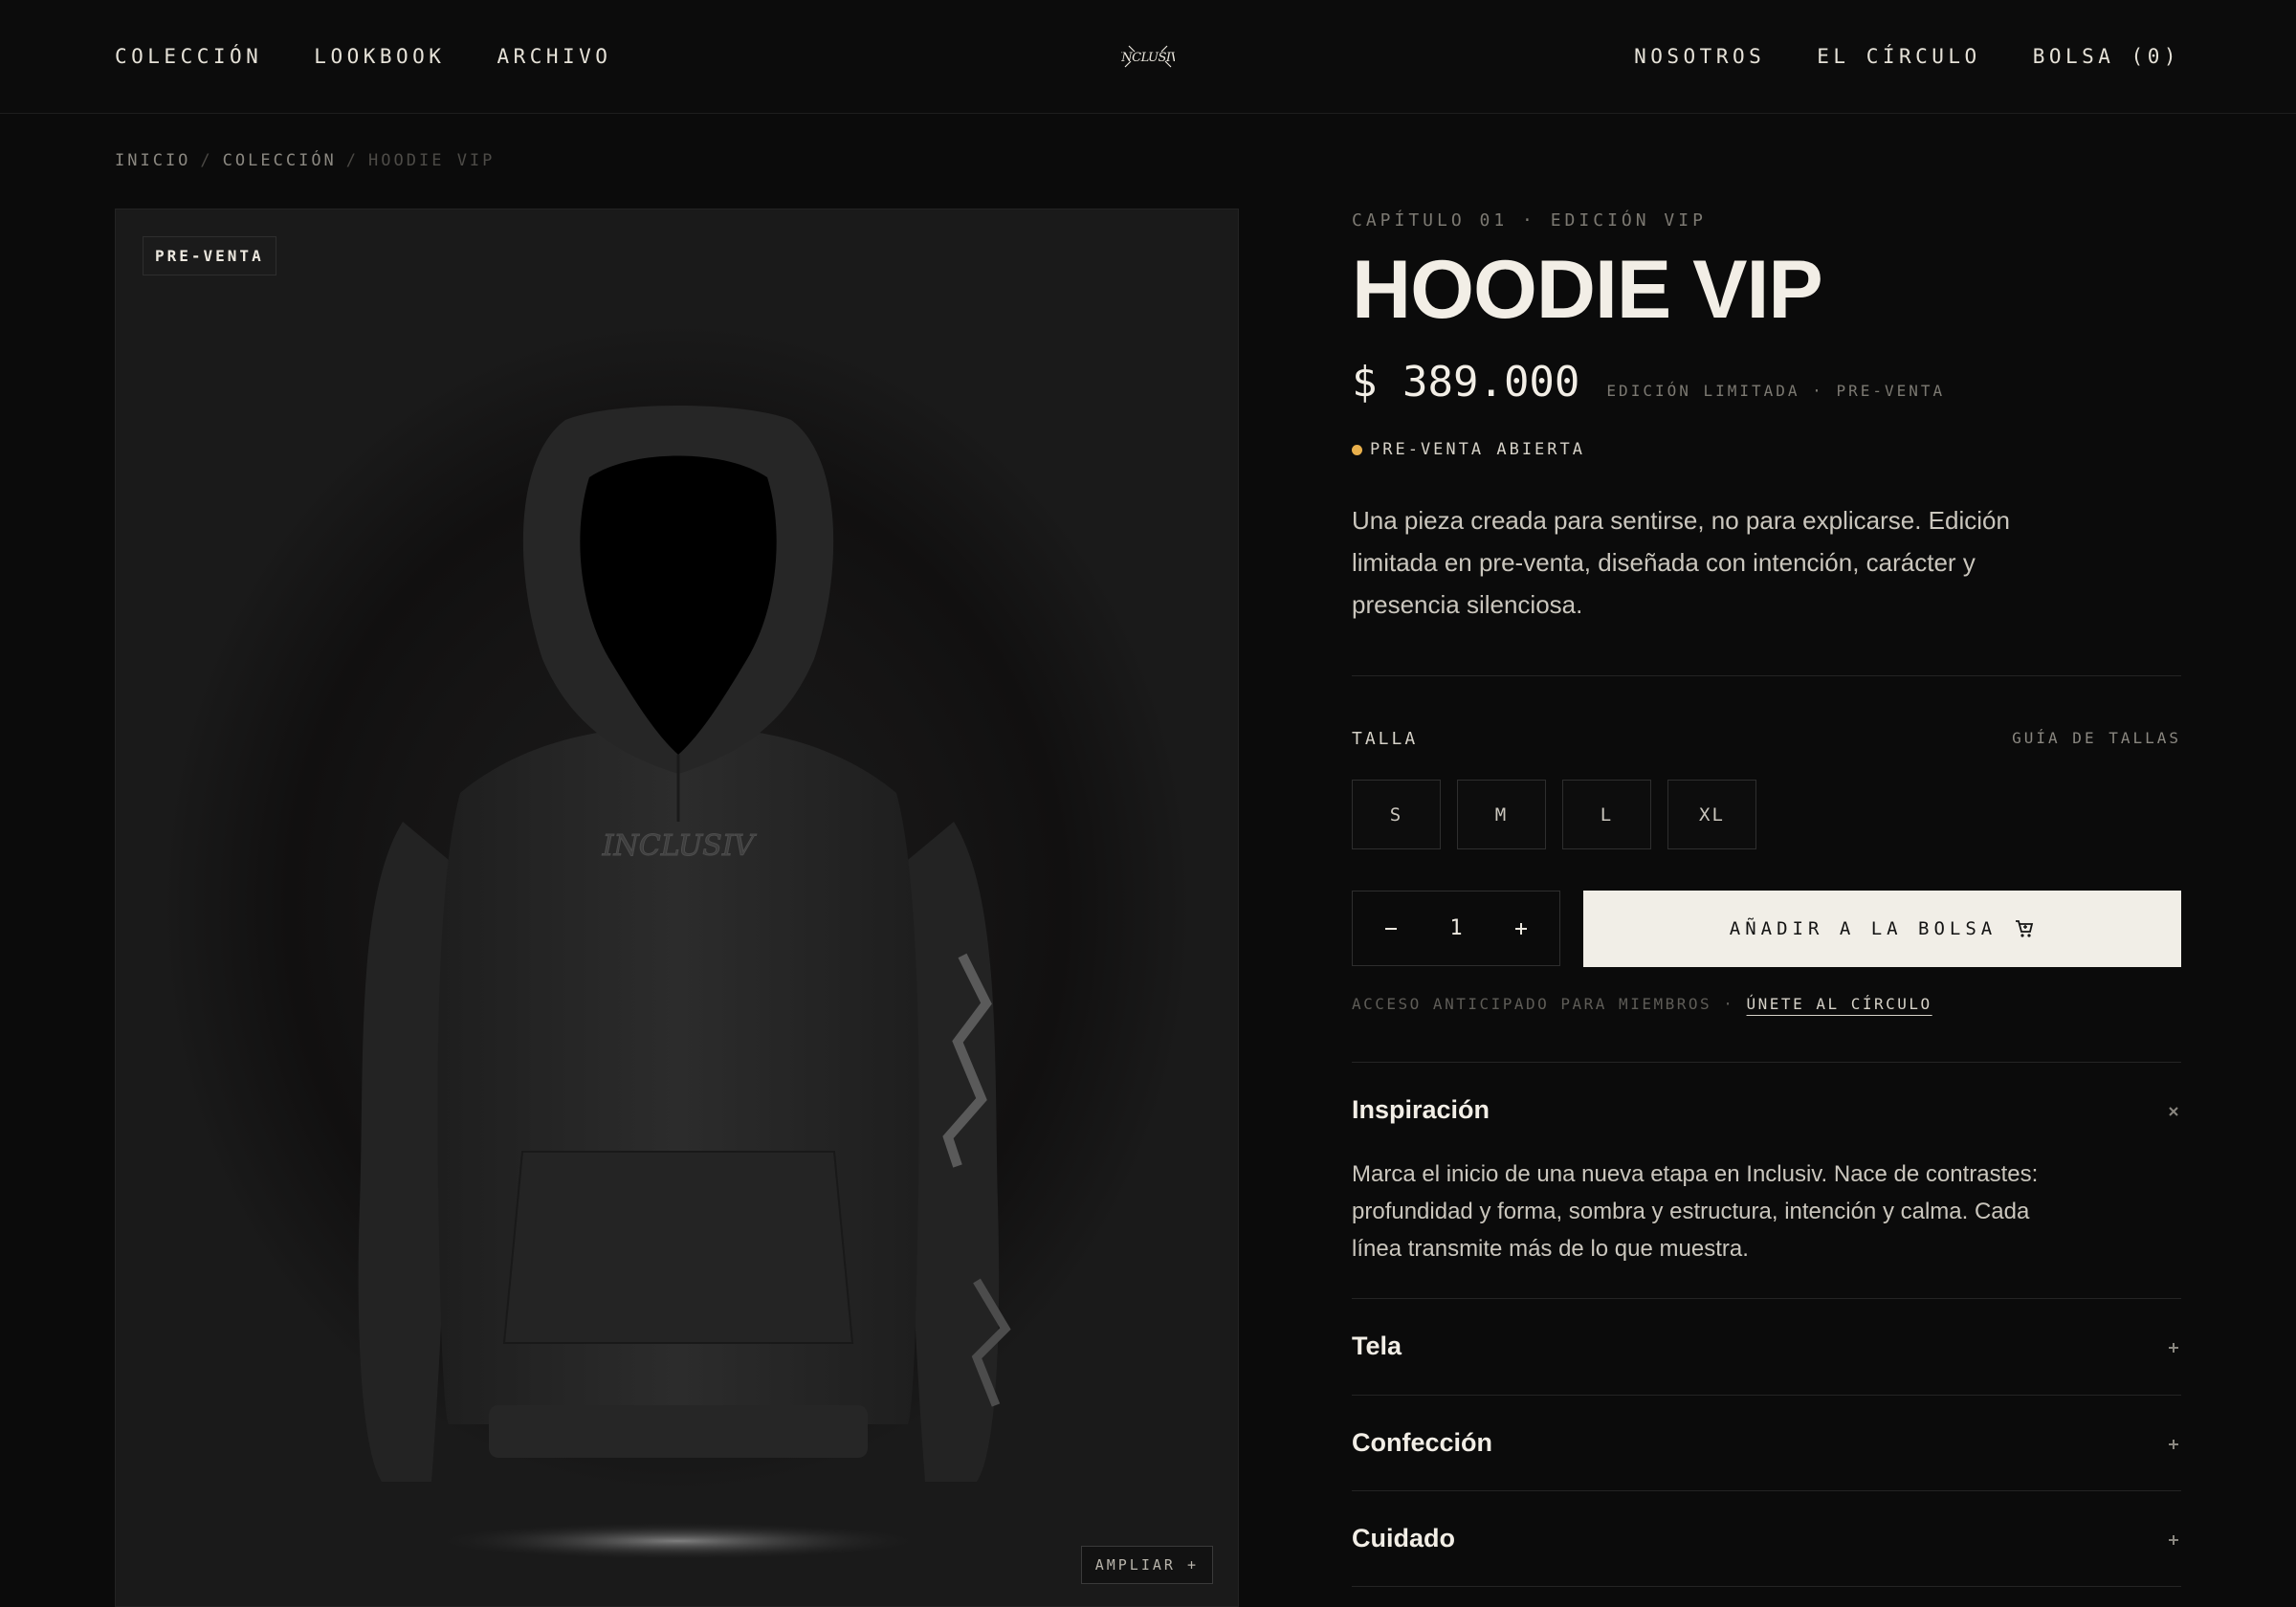 Image resolution: width=2296 pixels, height=1607 pixels. What do you see at coordinates (1422, 1443) in the screenshot?
I see `accordion-title: Confección` at bounding box center [1422, 1443].